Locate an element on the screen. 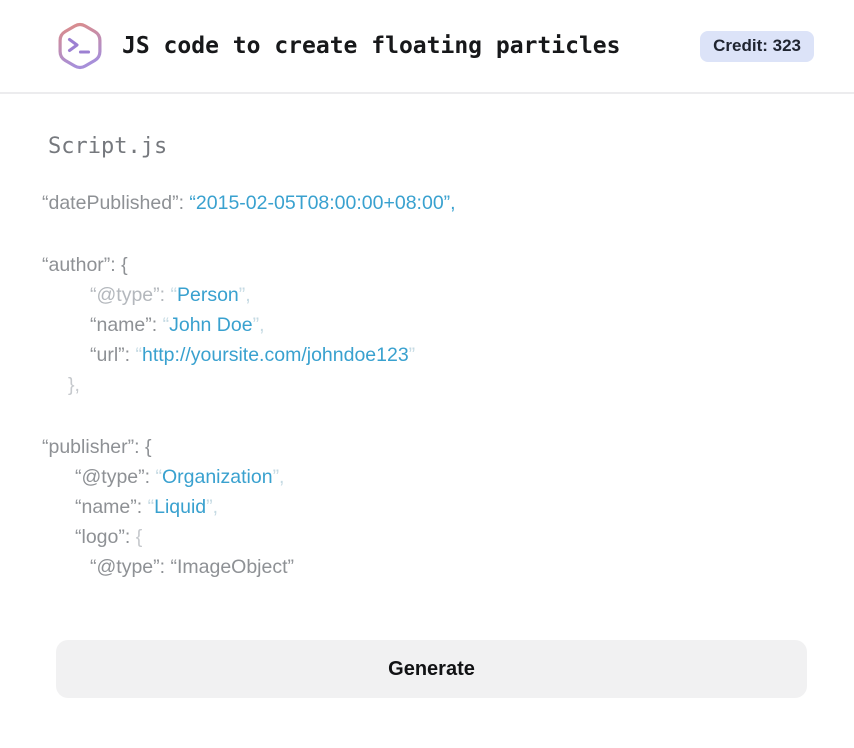 The width and height of the screenshot is (854, 748). code-segment: Liquid is located at coordinates (180, 507).